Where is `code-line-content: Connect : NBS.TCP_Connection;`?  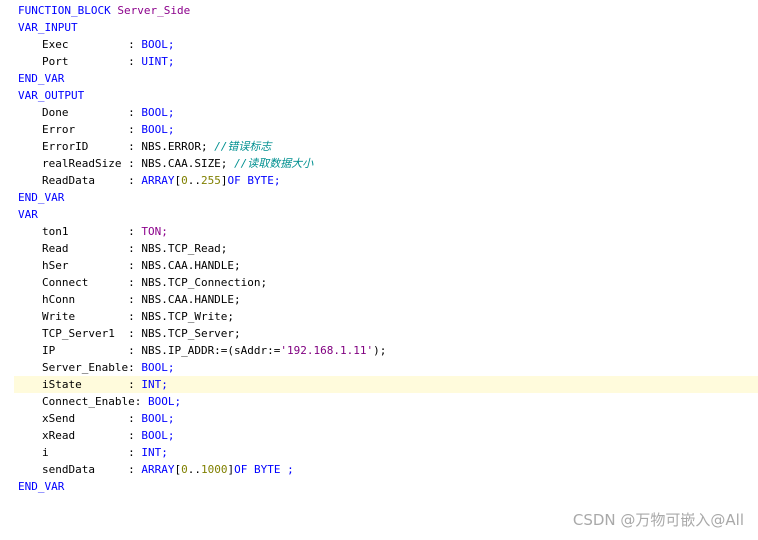
code-line-content: Connect : NBS.TCP_Connection; is located at coordinates (140, 282).